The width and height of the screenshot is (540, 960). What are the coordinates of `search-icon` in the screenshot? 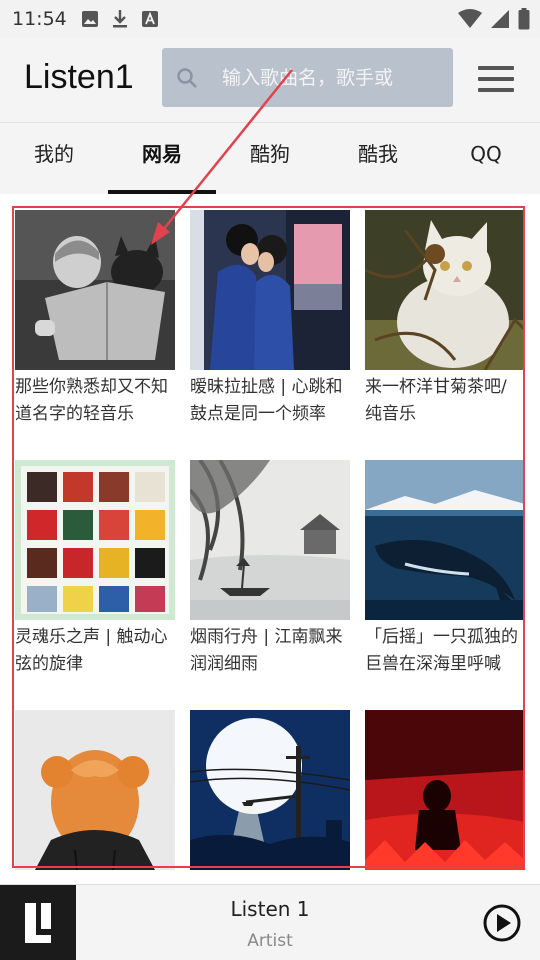 It's located at (187, 77).